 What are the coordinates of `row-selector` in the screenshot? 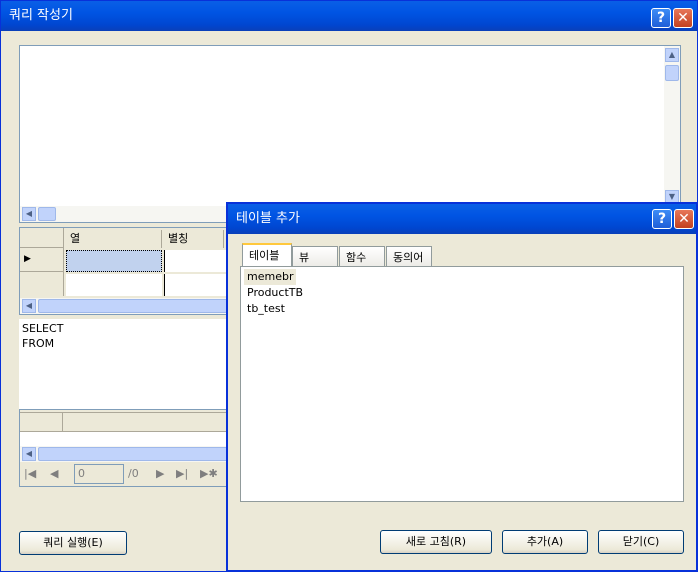 It's located at (42, 284).